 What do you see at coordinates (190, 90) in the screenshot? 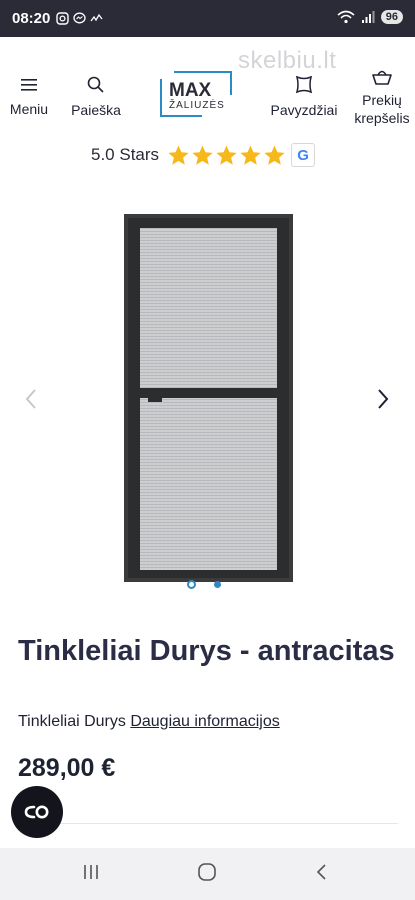
I see `logo-main-text: MAX` at bounding box center [190, 90].